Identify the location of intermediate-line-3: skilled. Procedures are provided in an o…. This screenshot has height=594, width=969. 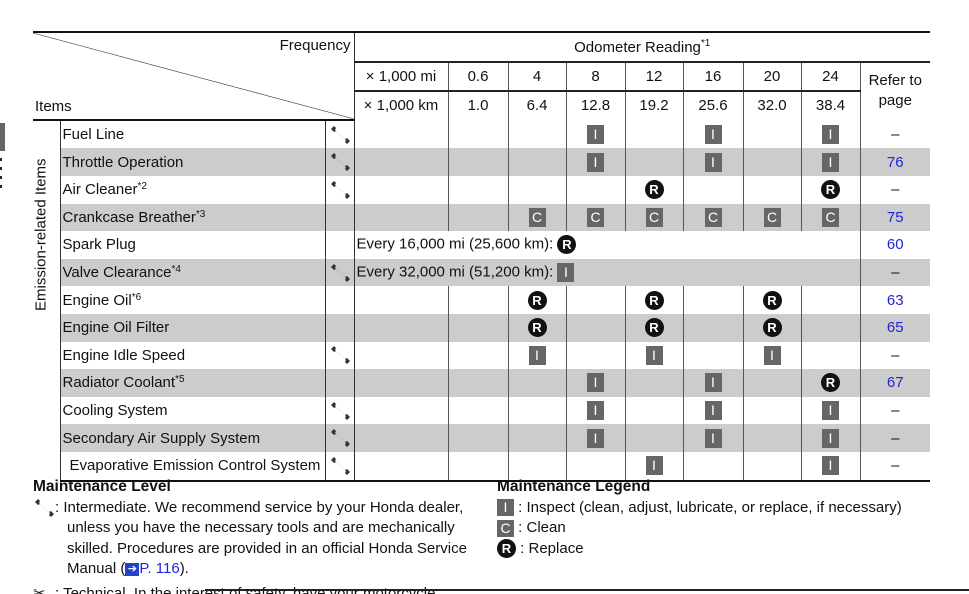
(267, 548).